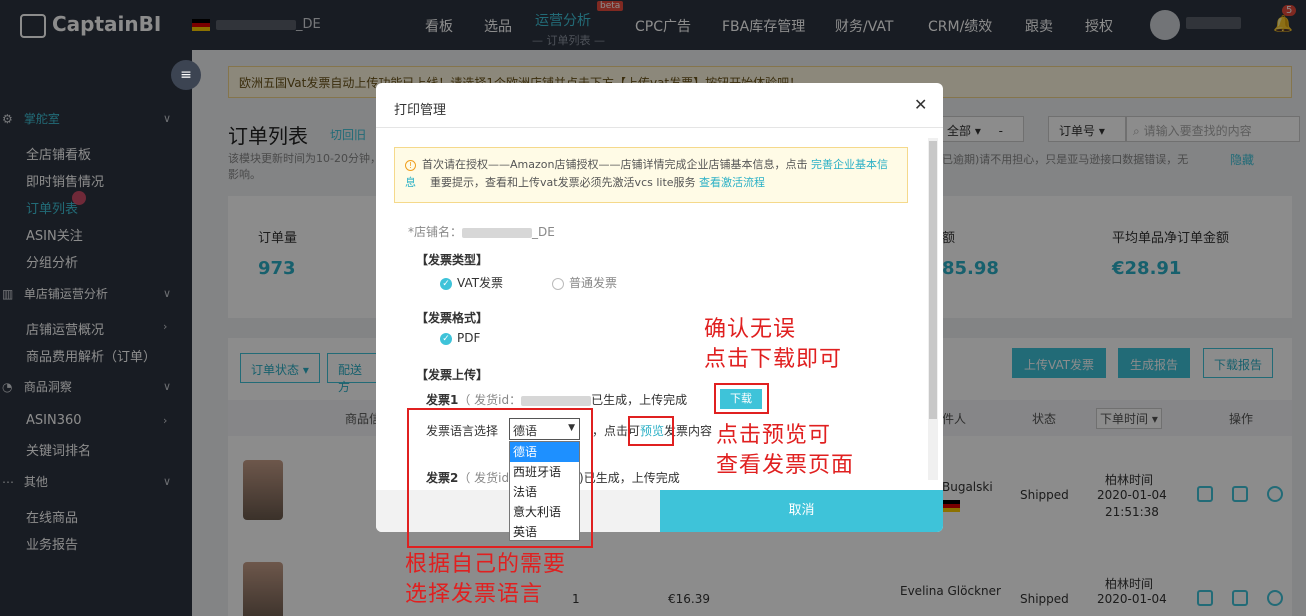 Image resolution: width=1306 pixels, height=616 pixels. Describe the element at coordinates (732, 182) in the screenshot. I see `activation-guide-link: 查看激活流程` at that location.